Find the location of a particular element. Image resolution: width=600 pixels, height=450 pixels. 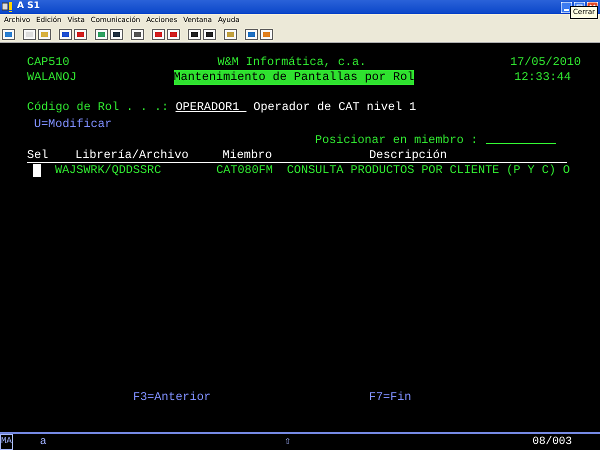

user-name: WALANOJ is located at coordinates (52, 77).